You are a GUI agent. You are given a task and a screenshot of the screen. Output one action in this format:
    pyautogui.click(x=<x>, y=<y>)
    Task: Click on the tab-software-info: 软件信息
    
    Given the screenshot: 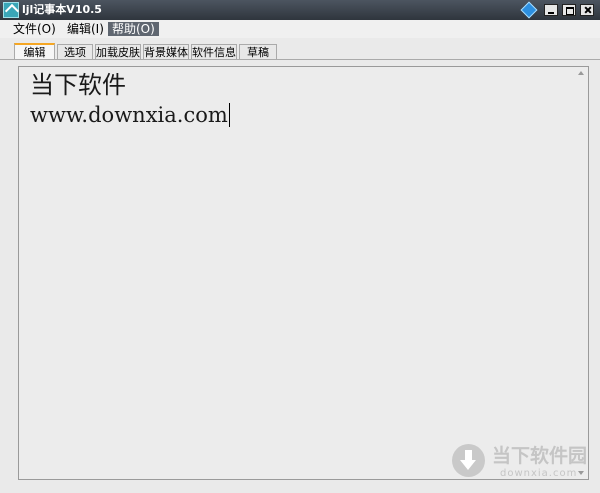 What is the action you would take?
    pyautogui.click(x=214, y=51)
    